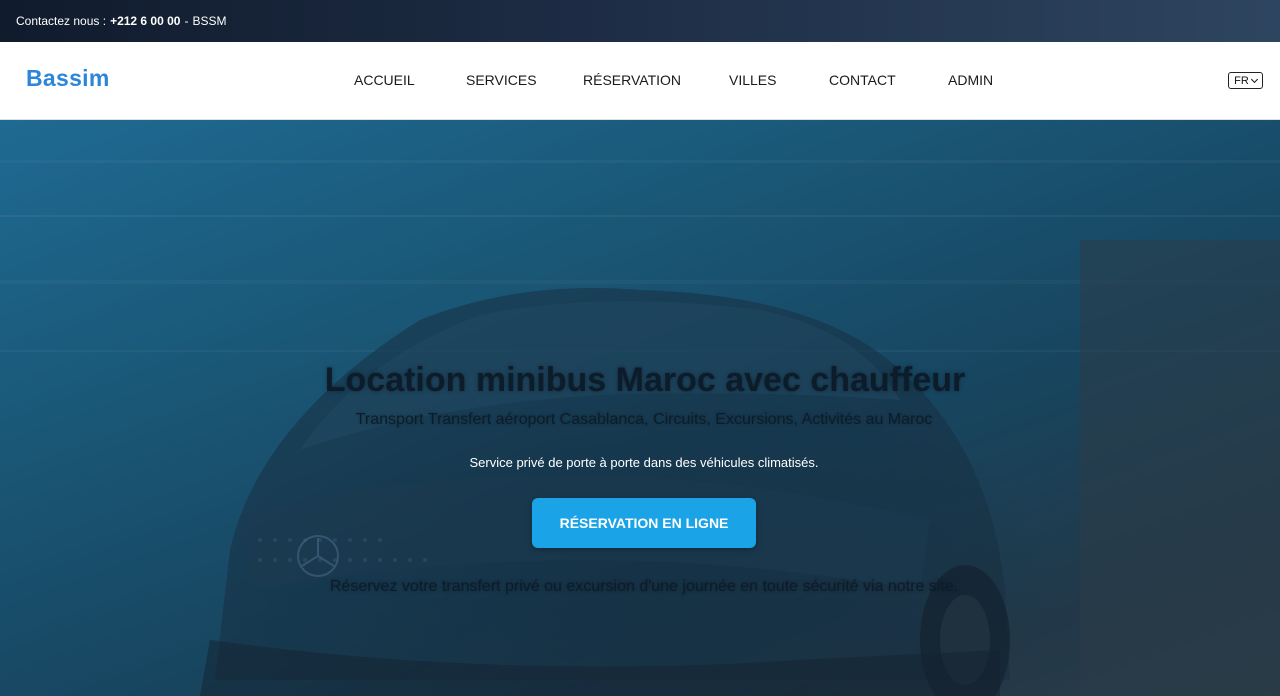 The width and height of the screenshot is (1280, 696). What do you see at coordinates (145, 21) in the screenshot?
I see `contact-phone: +212 6 00 00` at bounding box center [145, 21].